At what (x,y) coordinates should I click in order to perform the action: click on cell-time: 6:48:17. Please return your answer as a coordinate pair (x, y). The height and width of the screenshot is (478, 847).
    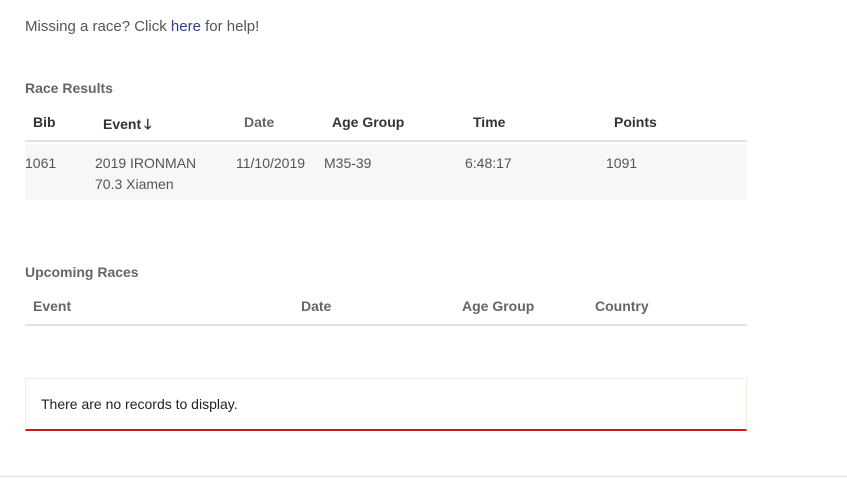
    Looking at the image, I should click on (488, 163).